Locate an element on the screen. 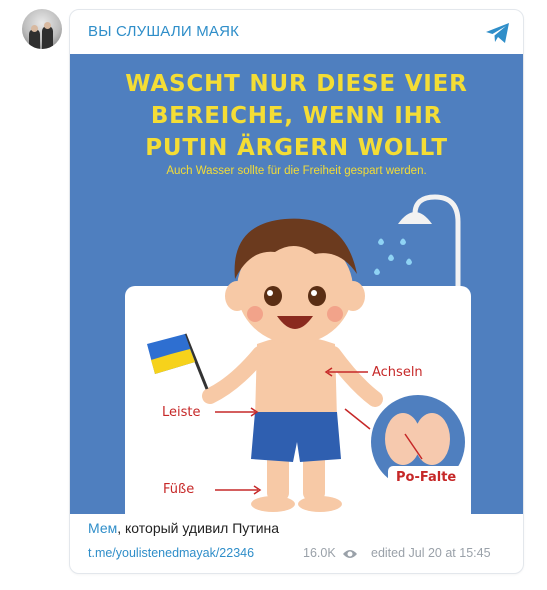 This screenshot has width=547, height=590. label-butt: Po-Falte is located at coordinates (426, 477).